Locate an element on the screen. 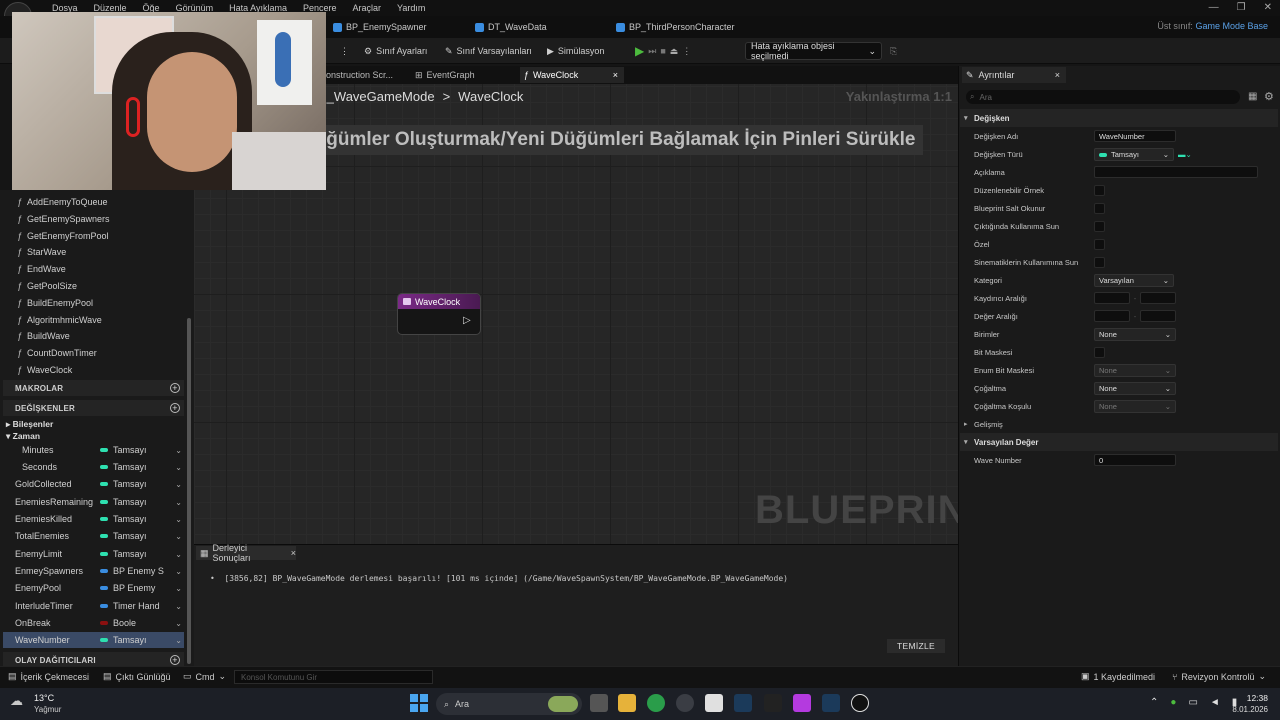  section-default-value: ▾ Varsayılan Değer is located at coordinates (1119, 442).